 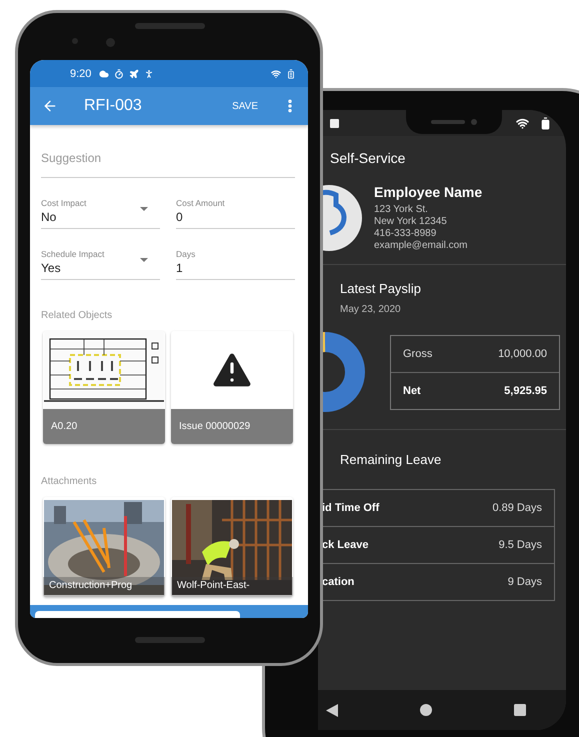 I want to click on section-heading: Attachments, so click(x=69, y=481).